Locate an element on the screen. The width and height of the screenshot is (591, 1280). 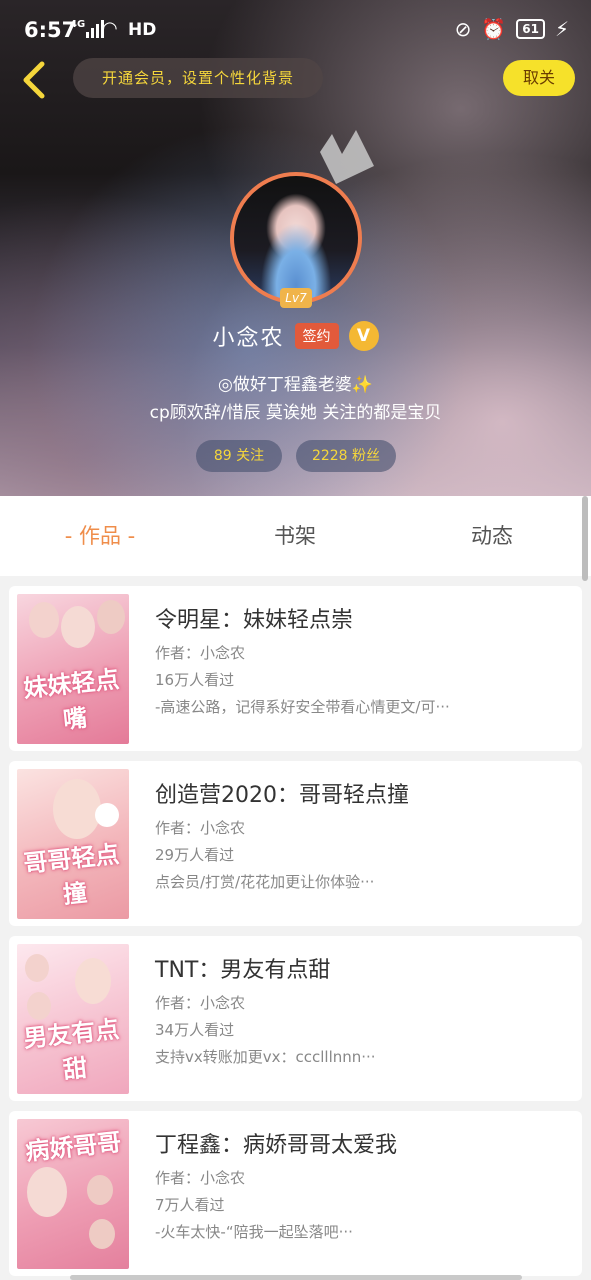
book-views: 29万人看过 is located at coordinates (195, 855).